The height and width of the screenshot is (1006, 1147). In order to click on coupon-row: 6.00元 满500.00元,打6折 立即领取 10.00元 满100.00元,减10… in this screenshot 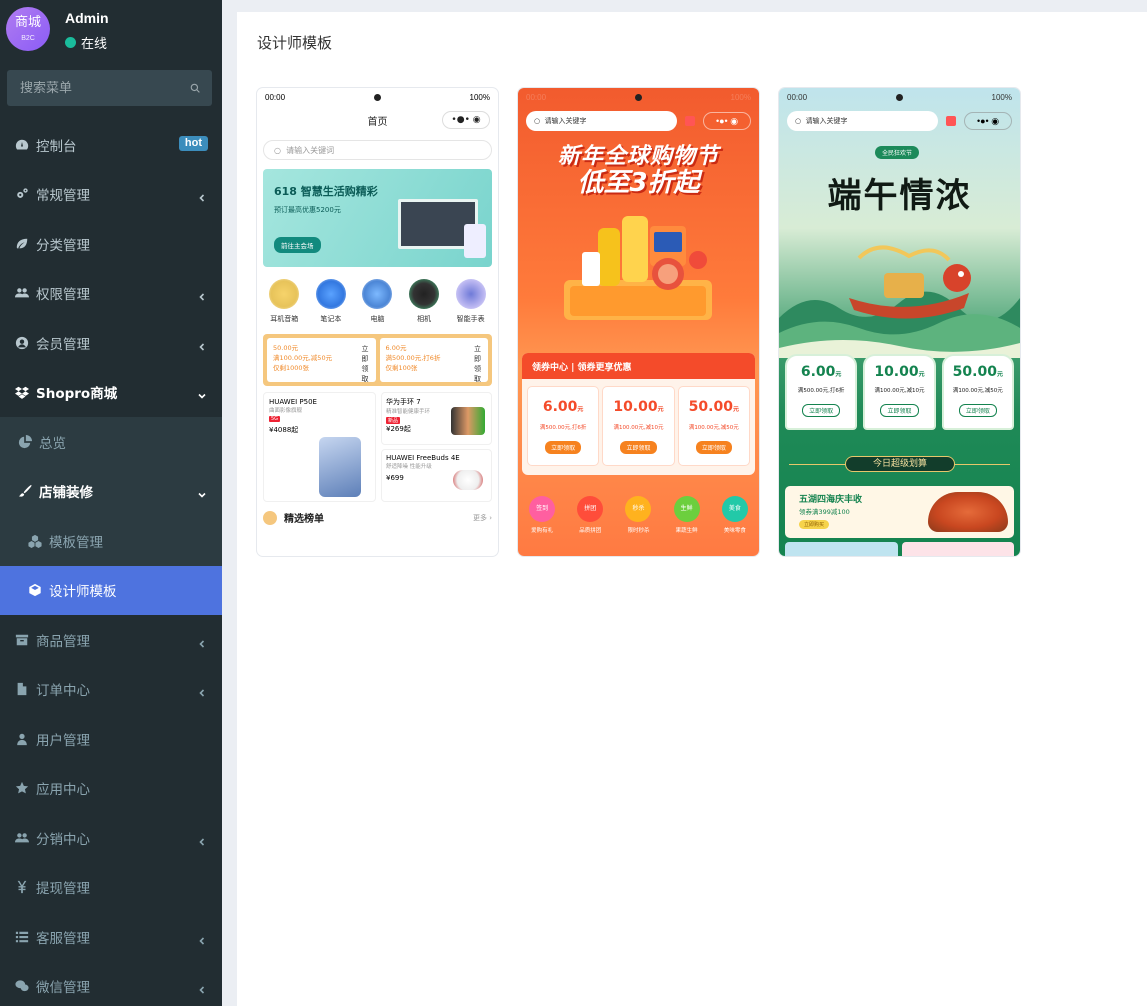, I will do `click(899, 392)`.